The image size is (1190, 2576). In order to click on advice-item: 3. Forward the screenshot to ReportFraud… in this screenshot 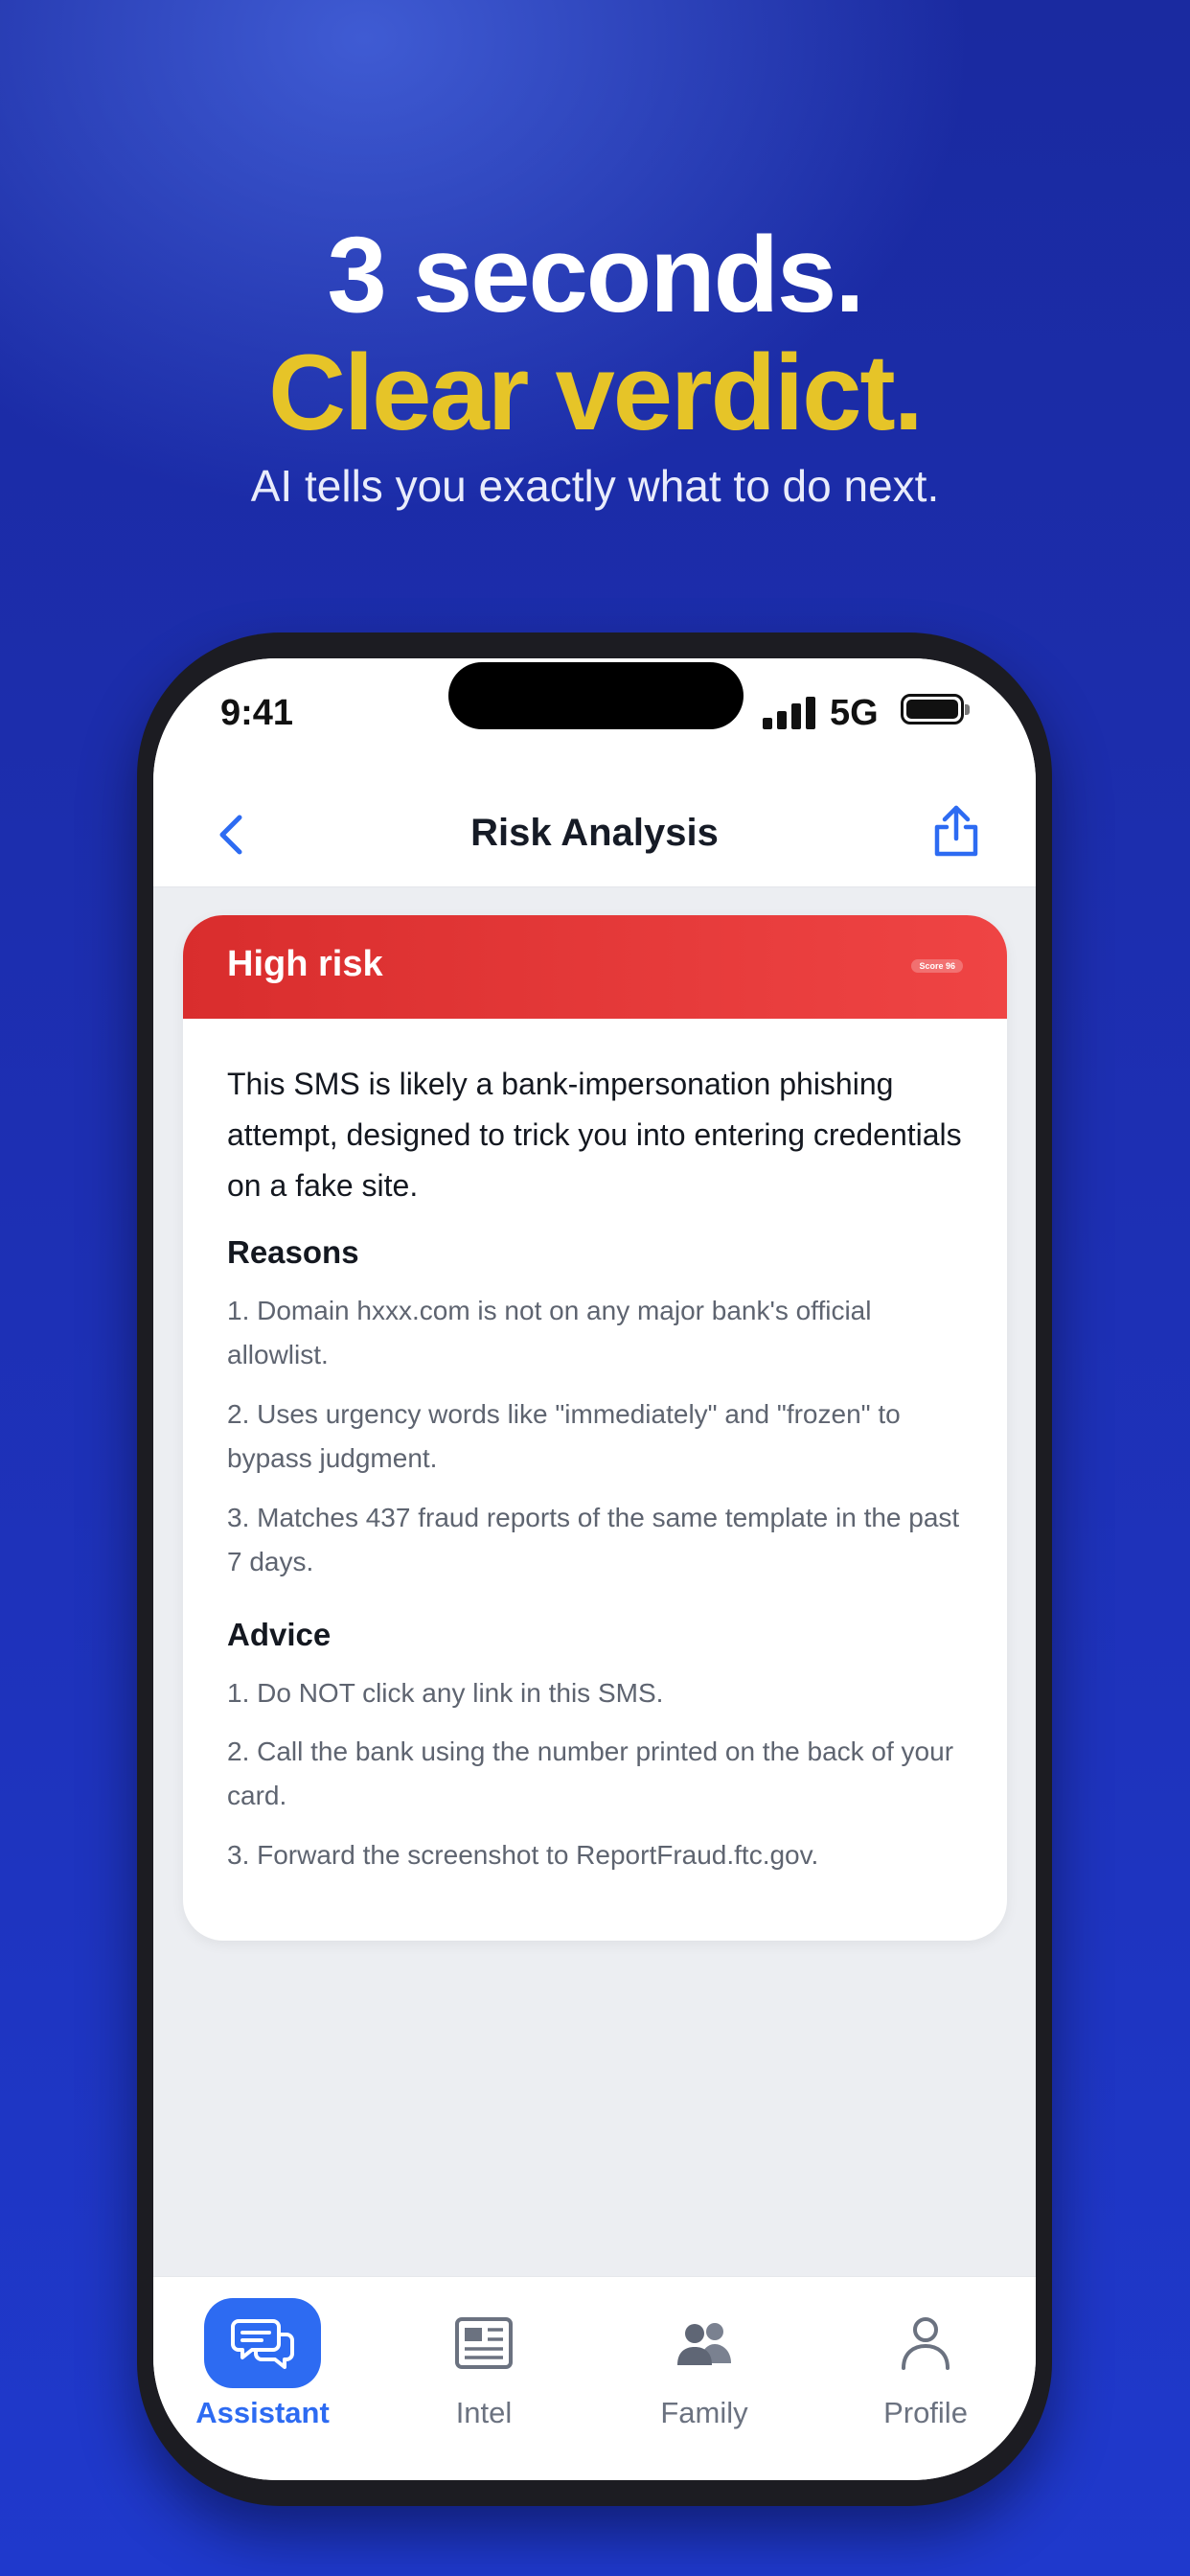, I will do `click(523, 1855)`.